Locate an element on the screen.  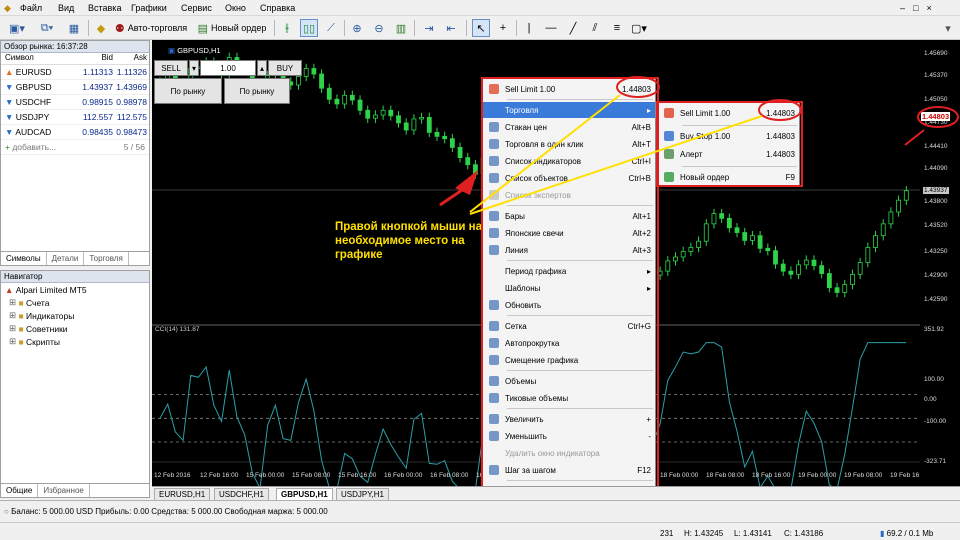
symbol-header: Символ is located at coordinates (38, 58).